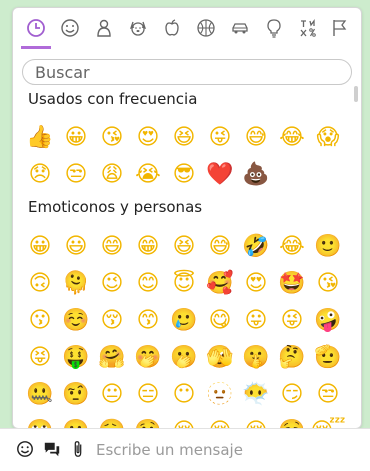 The width and height of the screenshot is (370, 471). What do you see at coordinates (256, 357) in the screenshot?
I see `emoji-button: 🤫` at bounding box center [256, 357].